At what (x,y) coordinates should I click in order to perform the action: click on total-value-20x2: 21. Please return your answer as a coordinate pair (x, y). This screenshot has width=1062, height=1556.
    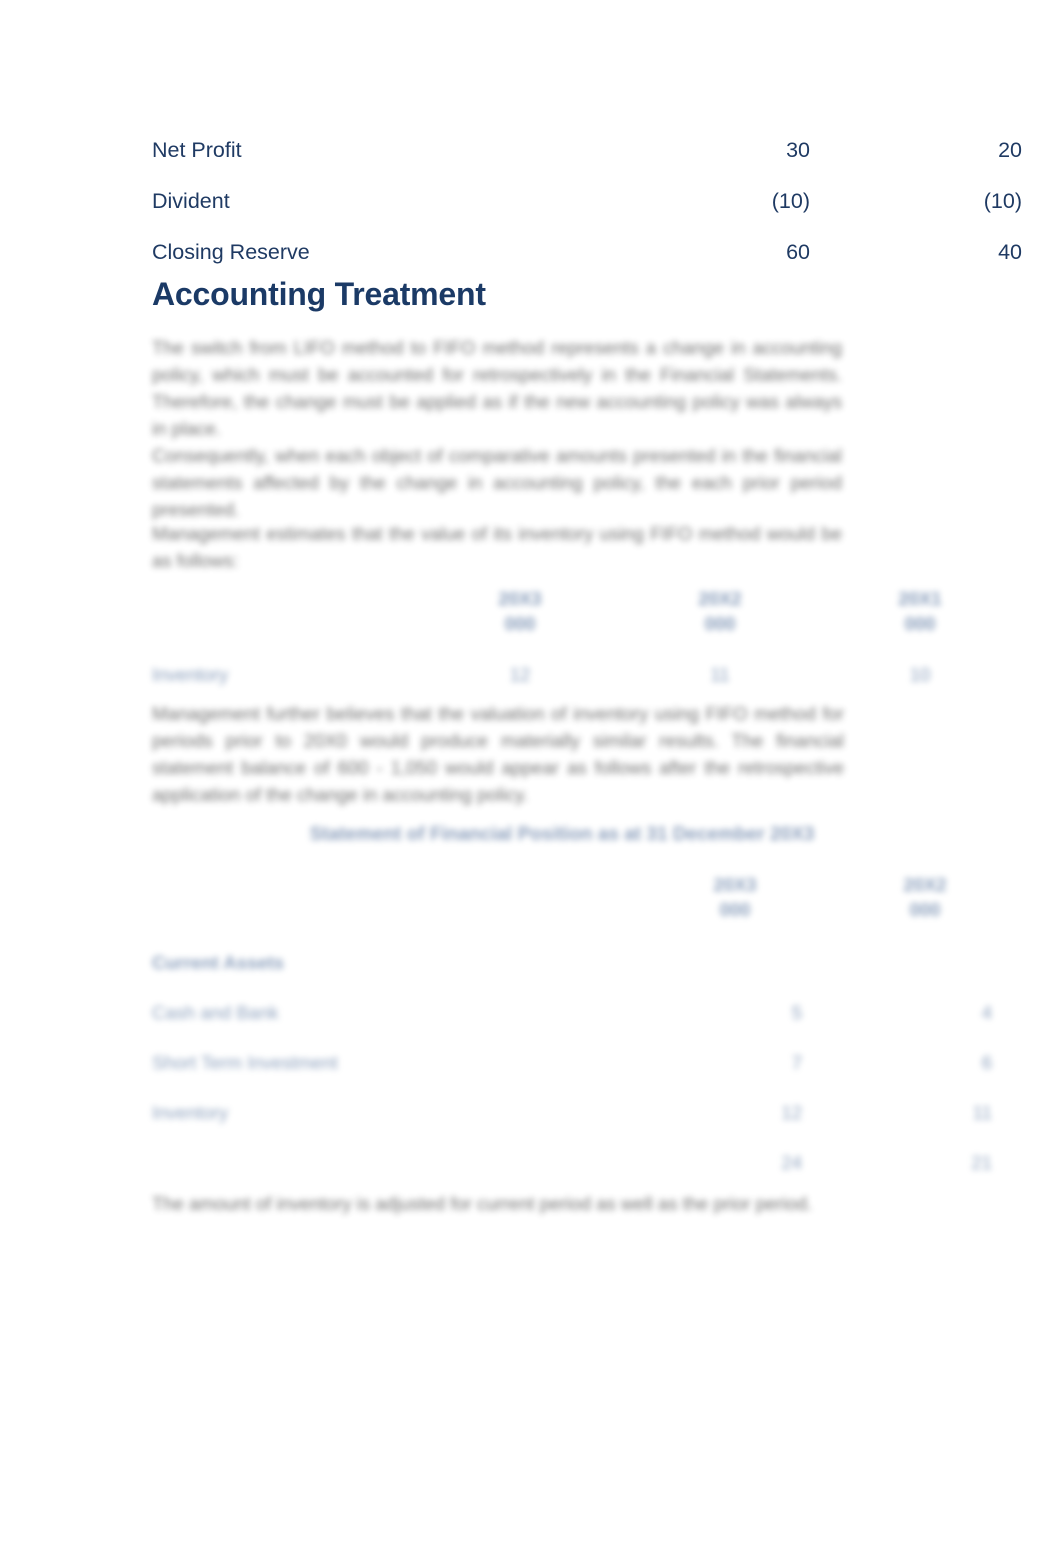
    Looking at the image, I should click on (981, 1162).